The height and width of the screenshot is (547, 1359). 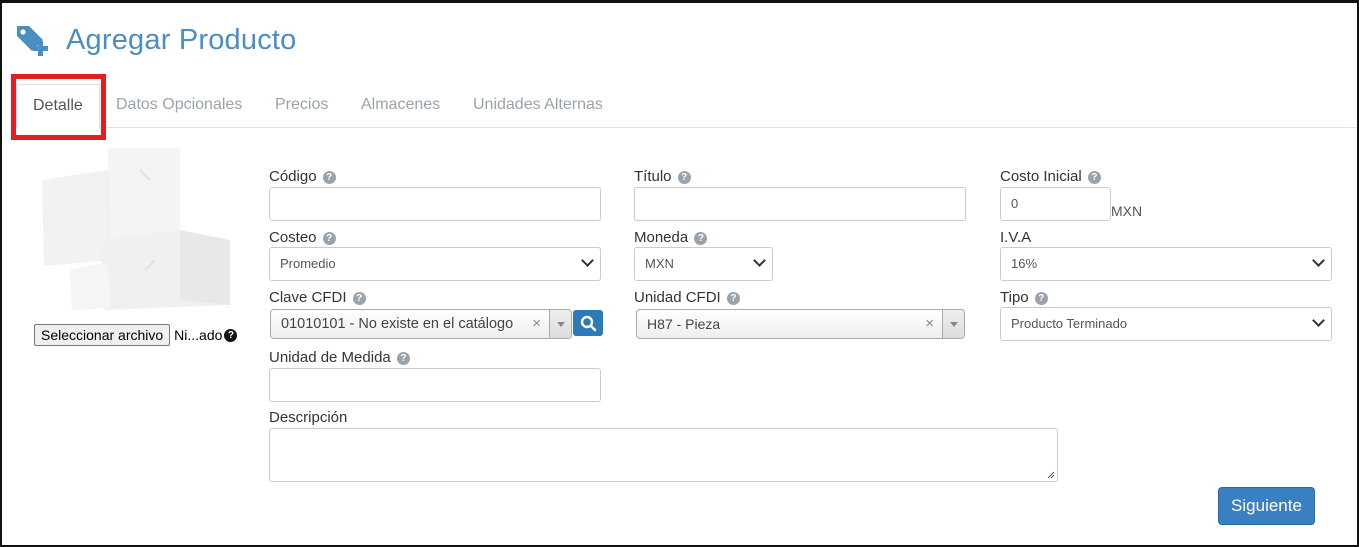 What do you see at coordinates (663, 455) in the screenshot?
I see `descripcion-textarea` at bounding box center [663, 455].